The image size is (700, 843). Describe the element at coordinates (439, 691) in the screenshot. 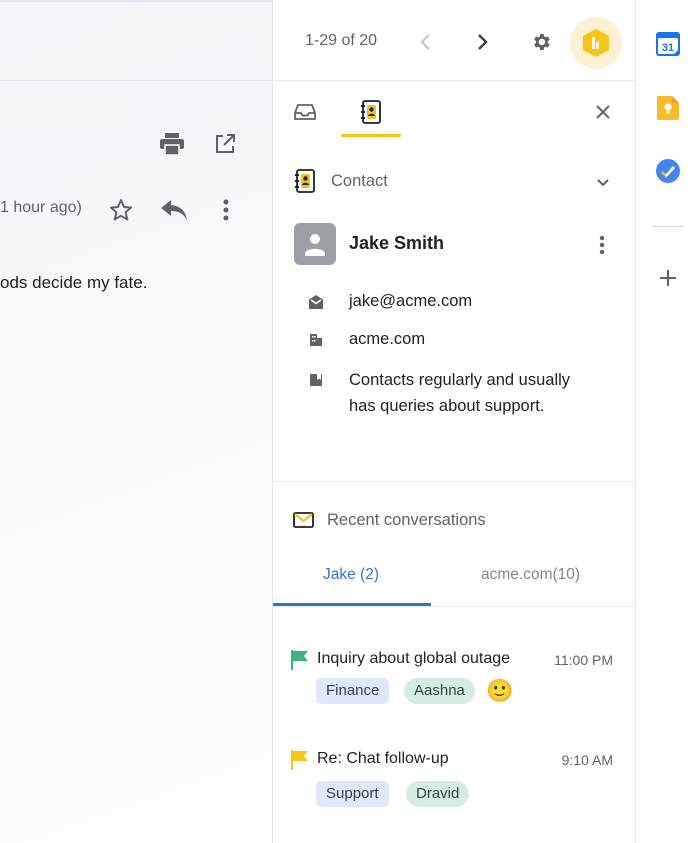

I see `tag-aashna: Aashna` at that location.